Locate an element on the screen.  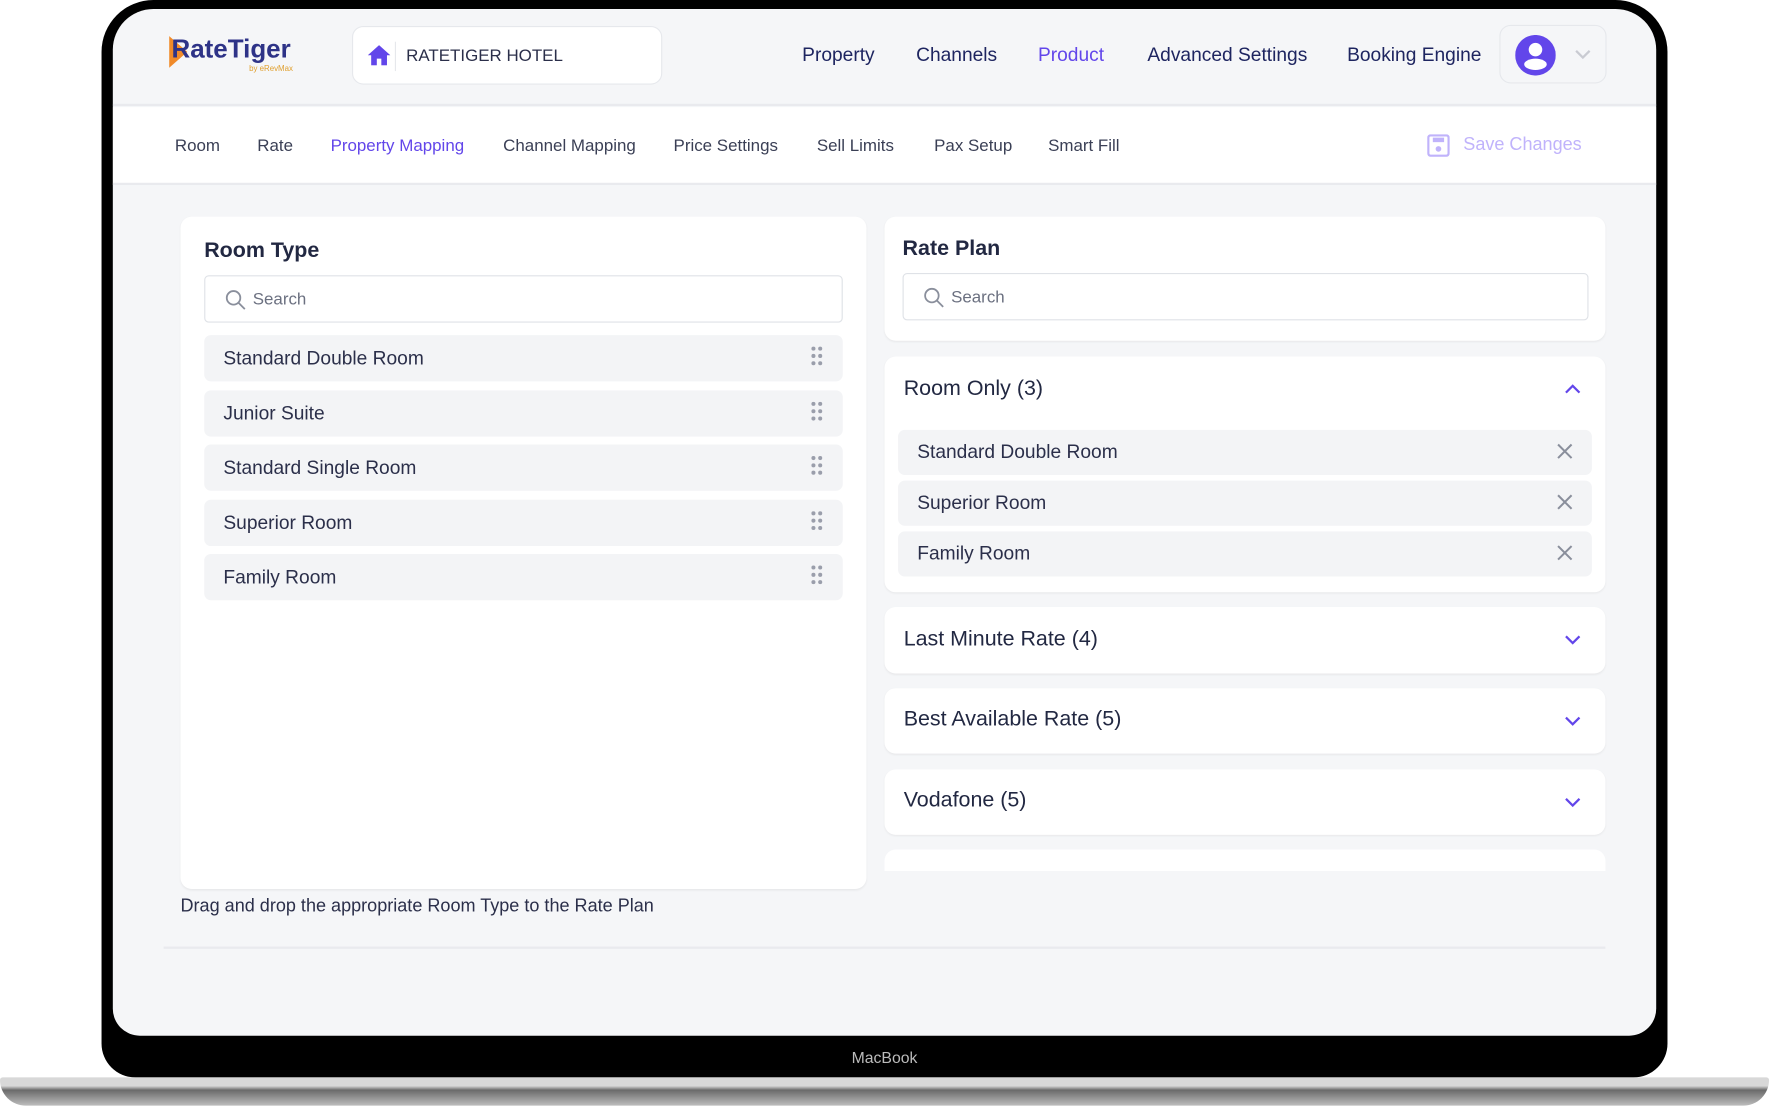
hotel-selector: RATETIGER HOTEL is located at coordinates (507, 55).